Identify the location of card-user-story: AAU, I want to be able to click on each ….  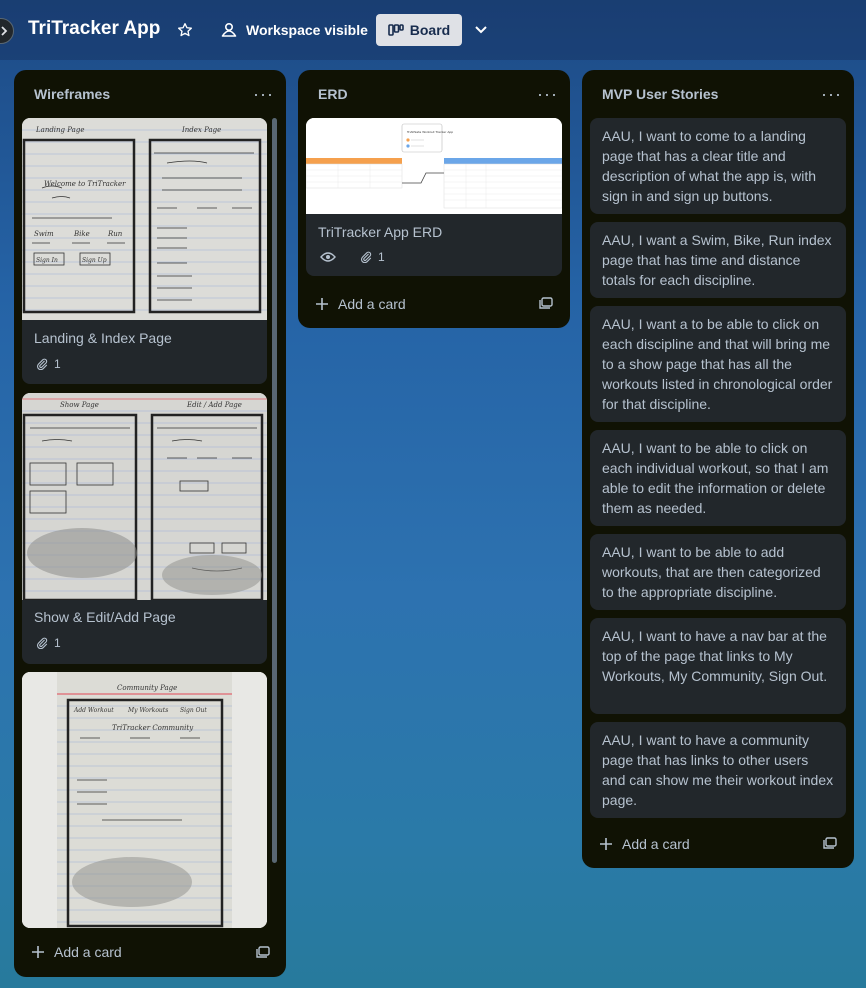
(718, 478).